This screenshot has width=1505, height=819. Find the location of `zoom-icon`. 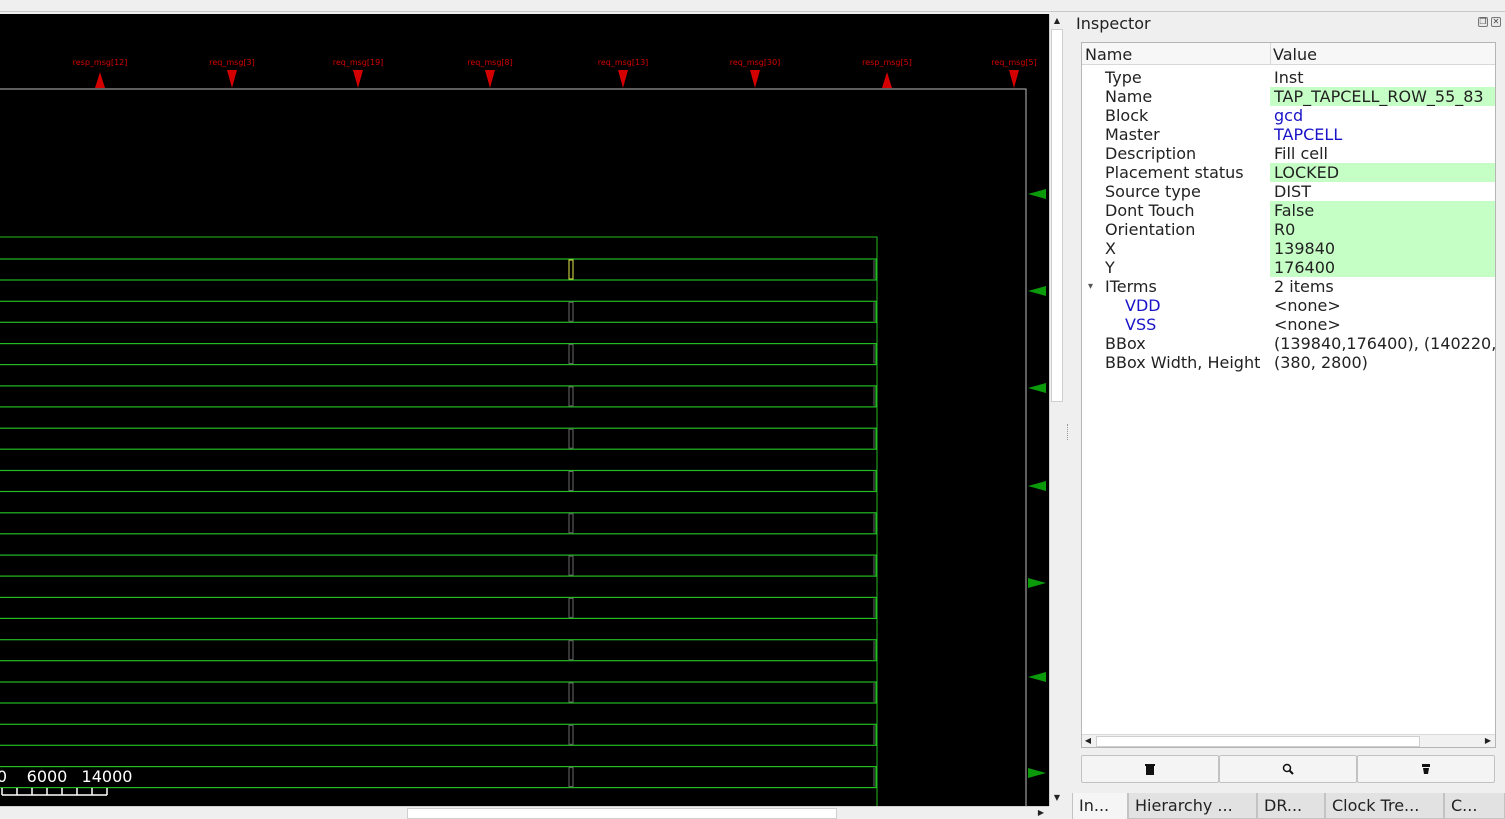

zoom-icon is located at coordinates (1288, 769).